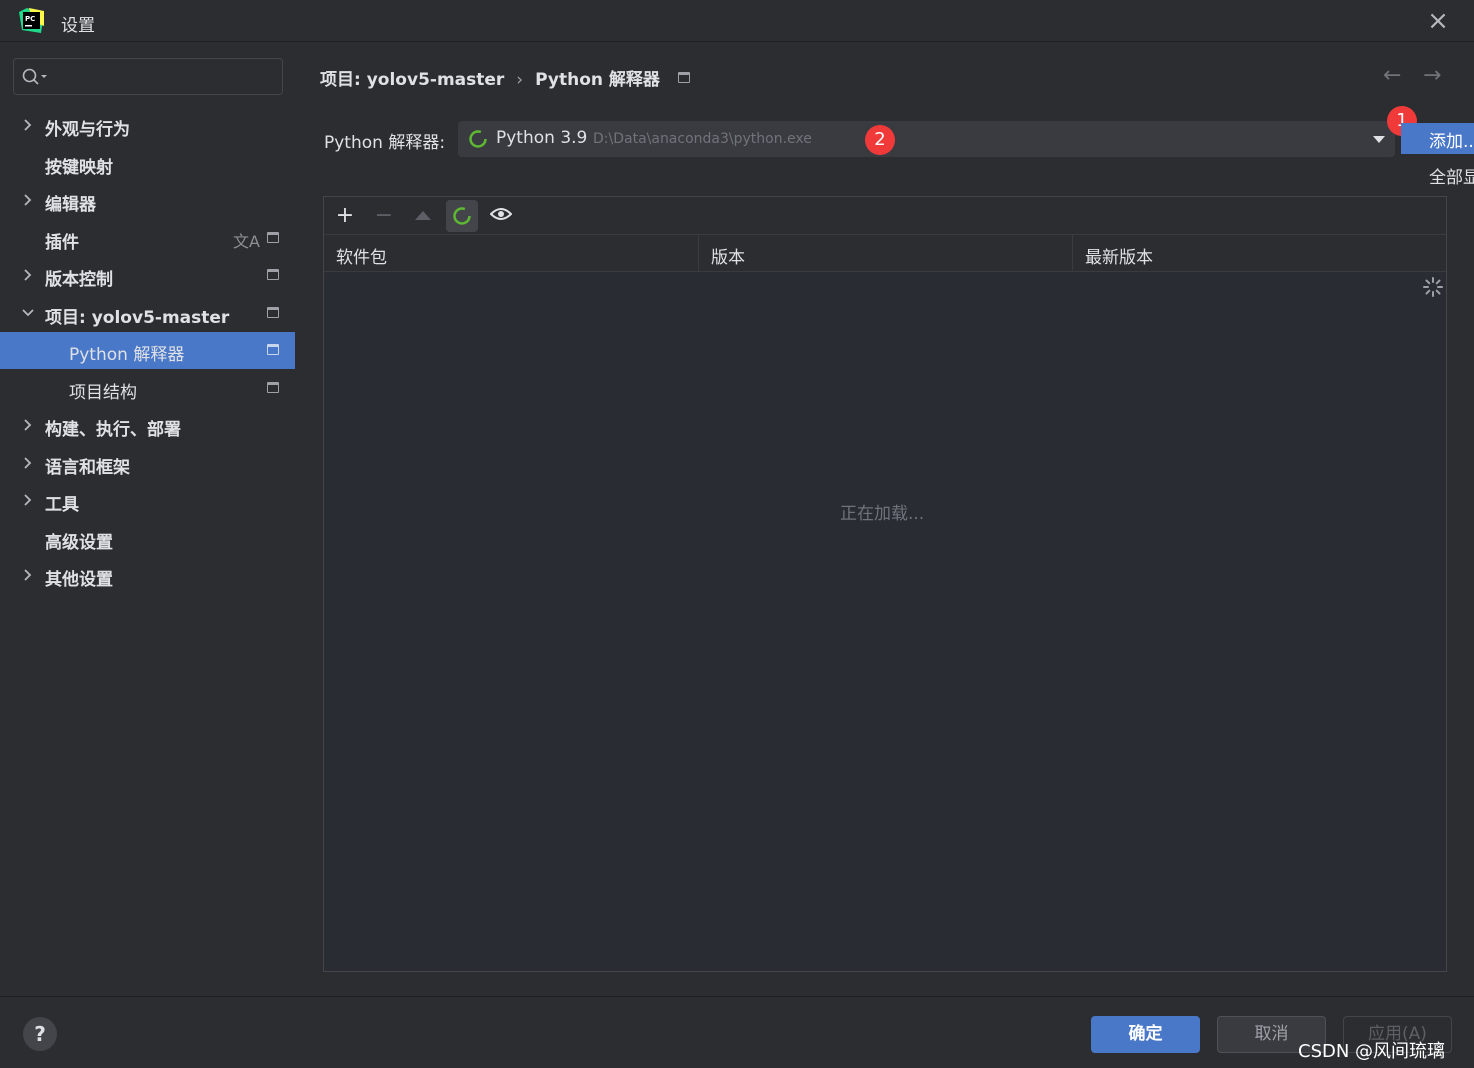 The image size is (1474, 1068). Describe the element at coordinates (345, 216) in the screenshot. I see `add-package-icon: +` at that location.